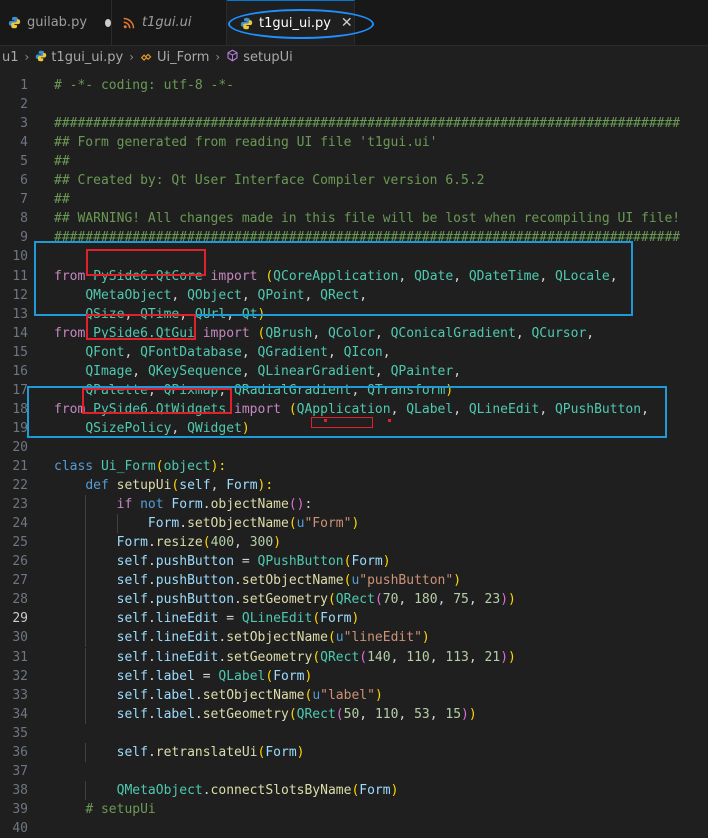 This screenshot has width=708, height=838. I want to click on code-line: 19 QSizePolicy, QWidget), so click(354, 428).